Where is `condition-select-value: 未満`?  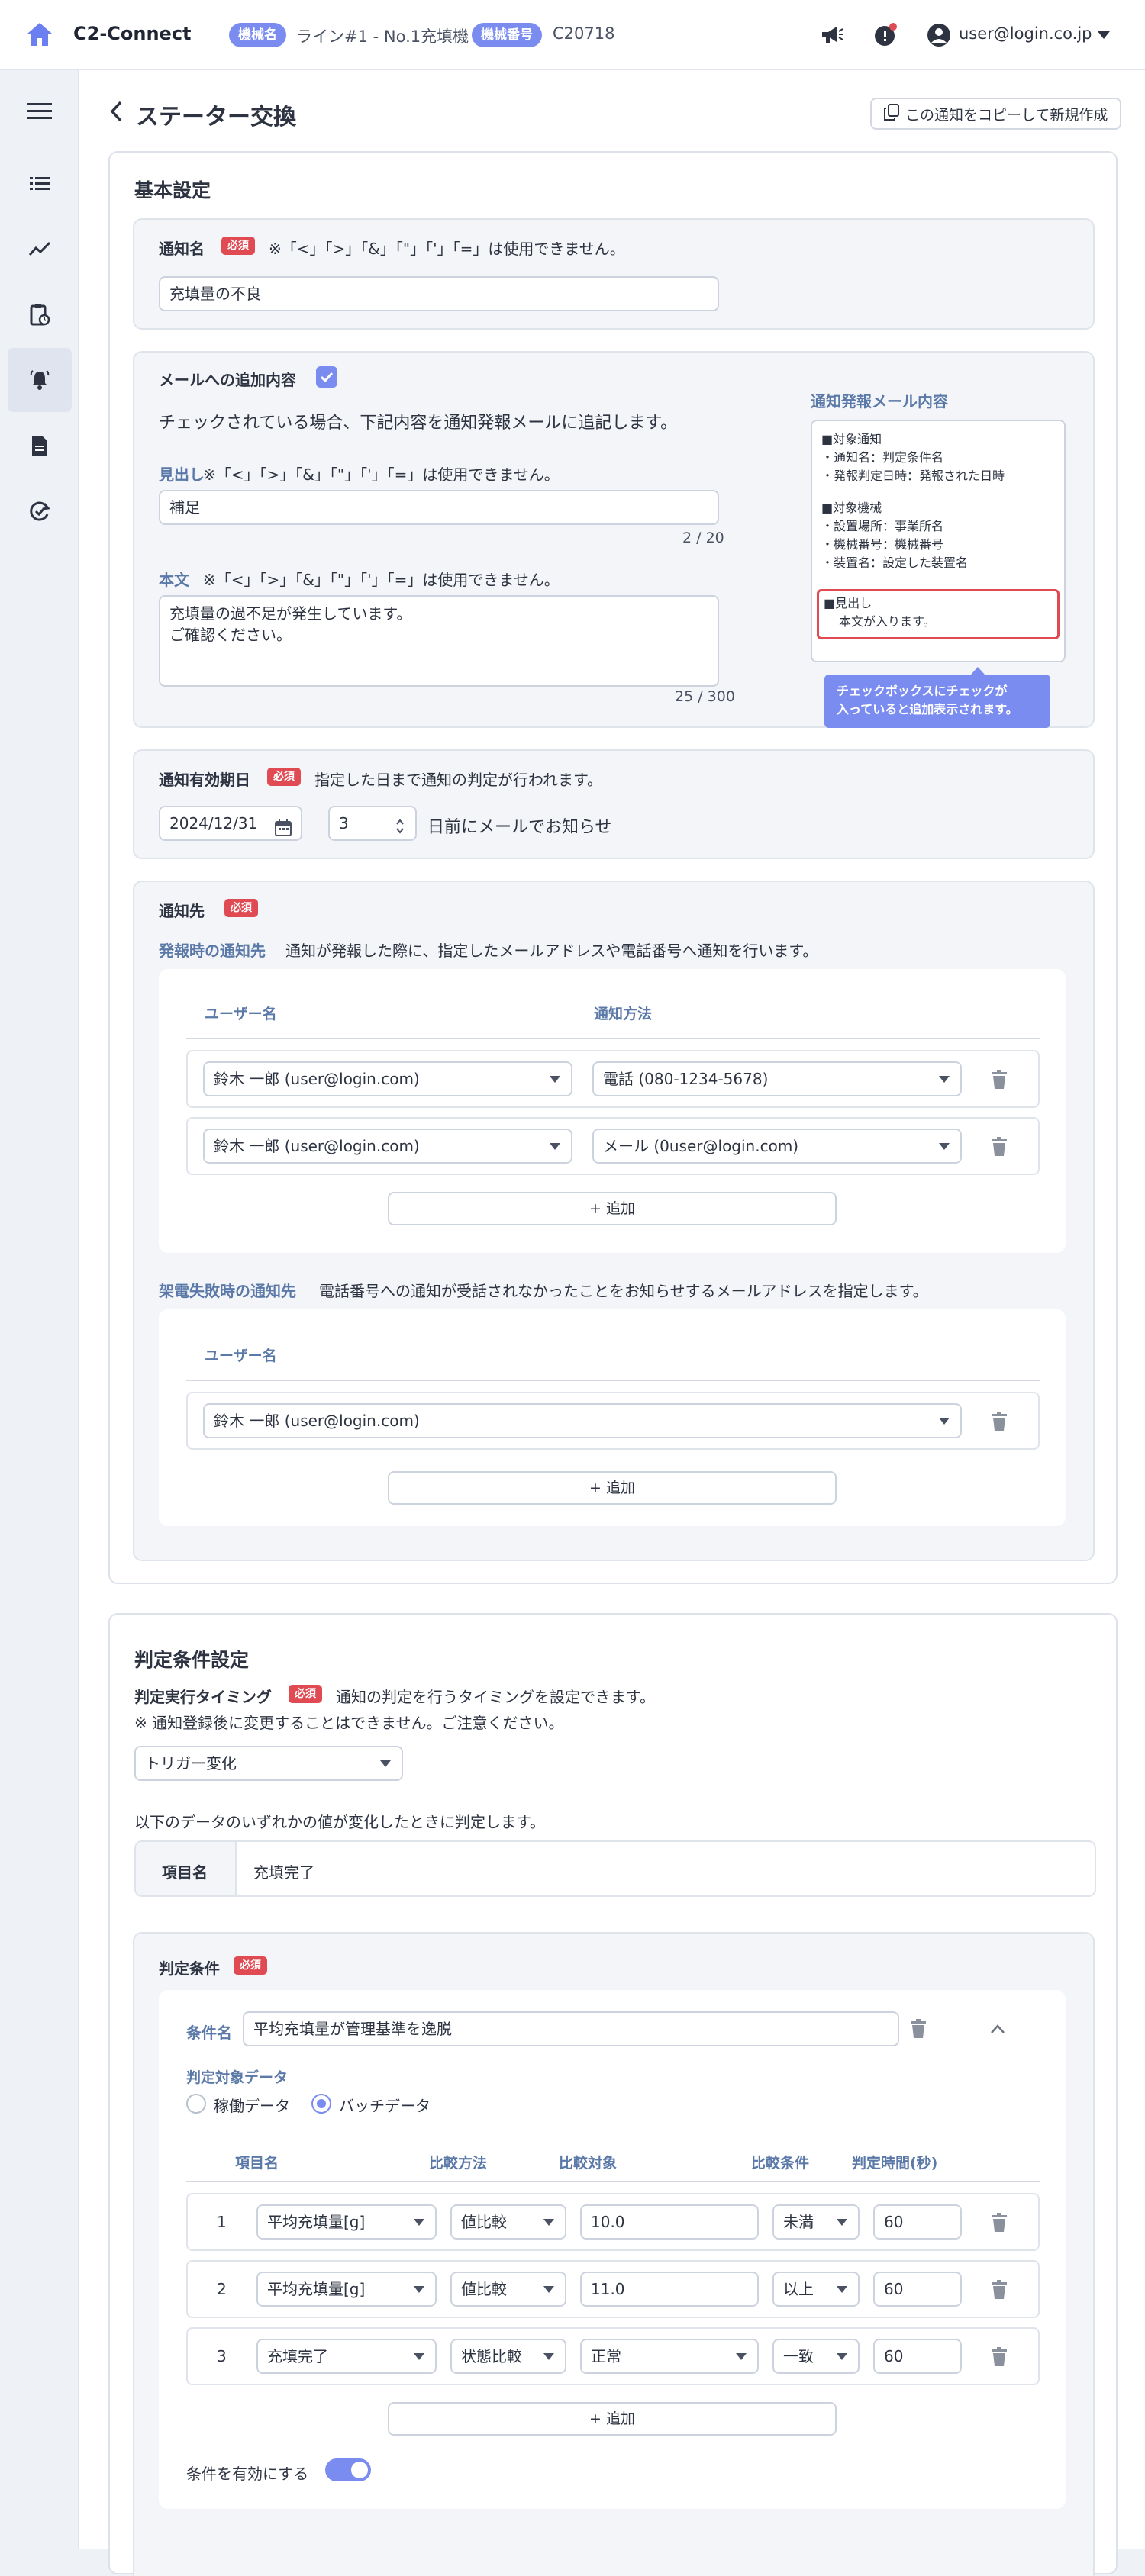
condition-select-value: 未満 is located at coordinates (798, 2222).